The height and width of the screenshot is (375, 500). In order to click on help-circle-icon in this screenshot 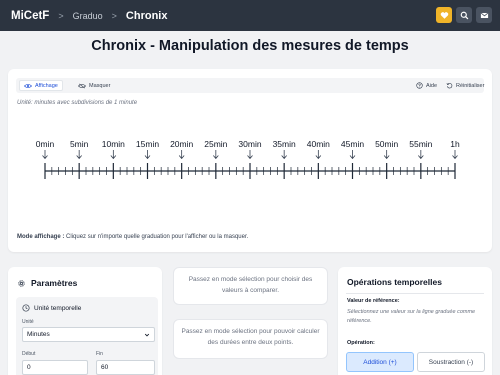, I will do `click(419, 85)`.